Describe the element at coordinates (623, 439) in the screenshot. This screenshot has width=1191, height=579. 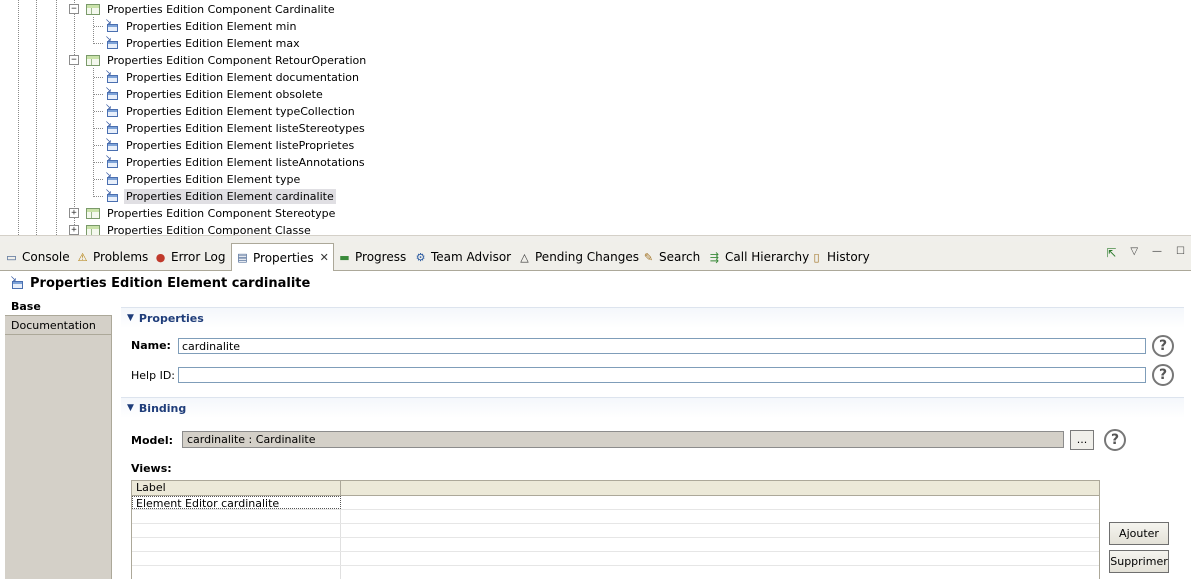
I see `model-field: cardinalite : Cardinalite` at that location.